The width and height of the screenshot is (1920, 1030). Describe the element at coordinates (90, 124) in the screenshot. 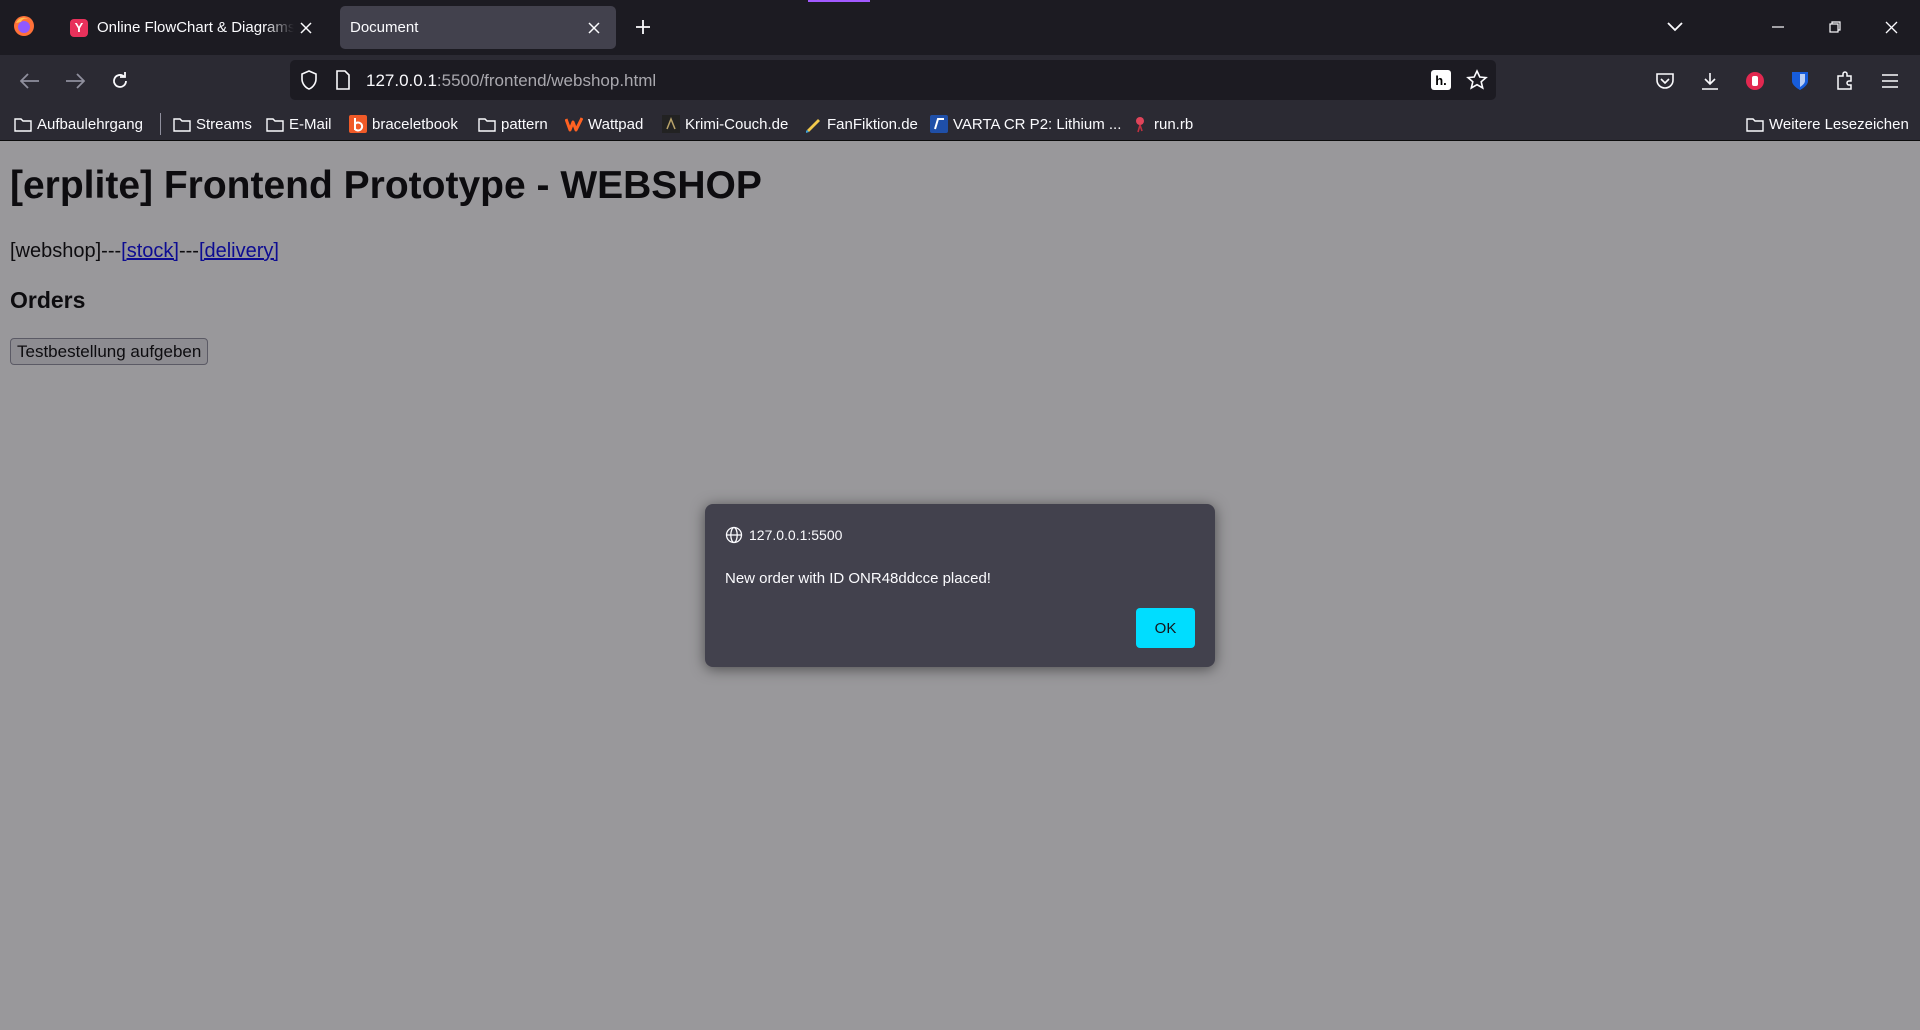

I see `bookmark-label: Aufbaulehrgang` at that location.